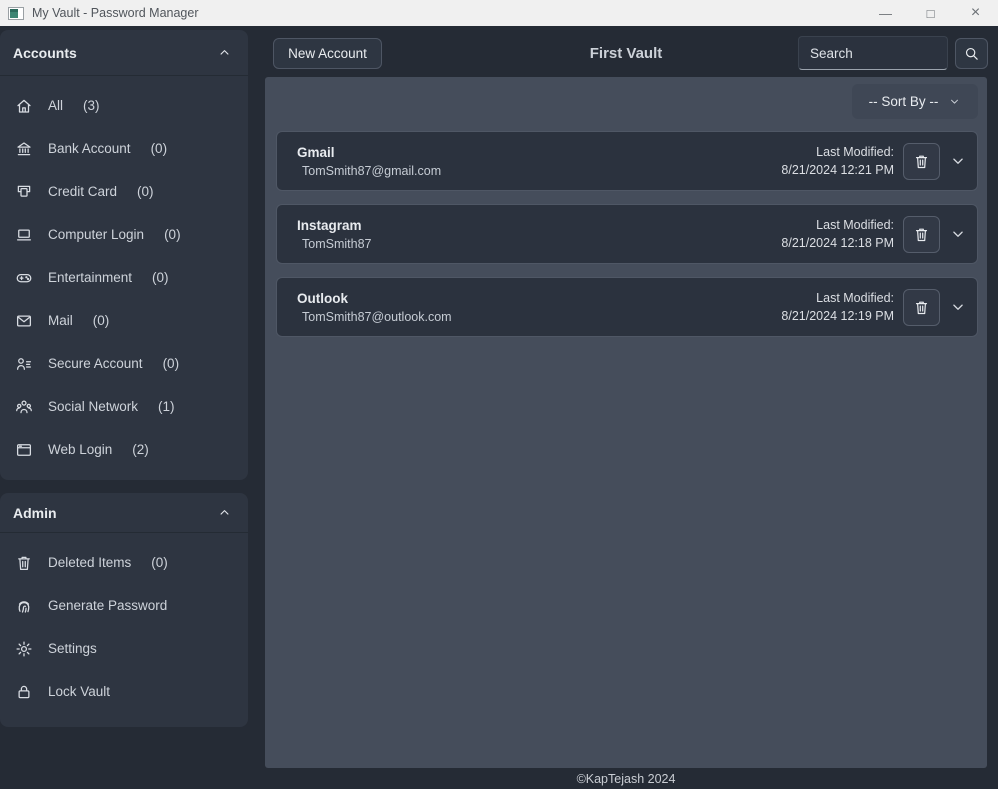  What do you see at coordinates (89, 148) in the screenshot?
I see `sidebar-item-label: Bank Account` at bounding box center [89, 148].